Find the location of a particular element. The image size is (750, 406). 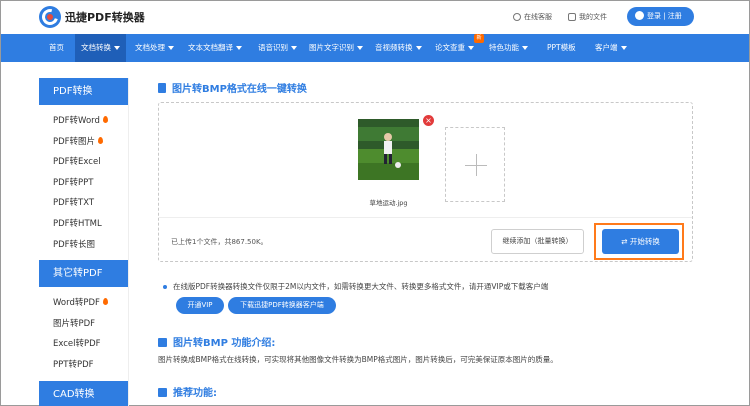

nav-item-doc-process: 文档处理 is located at coordinates (154, 48).